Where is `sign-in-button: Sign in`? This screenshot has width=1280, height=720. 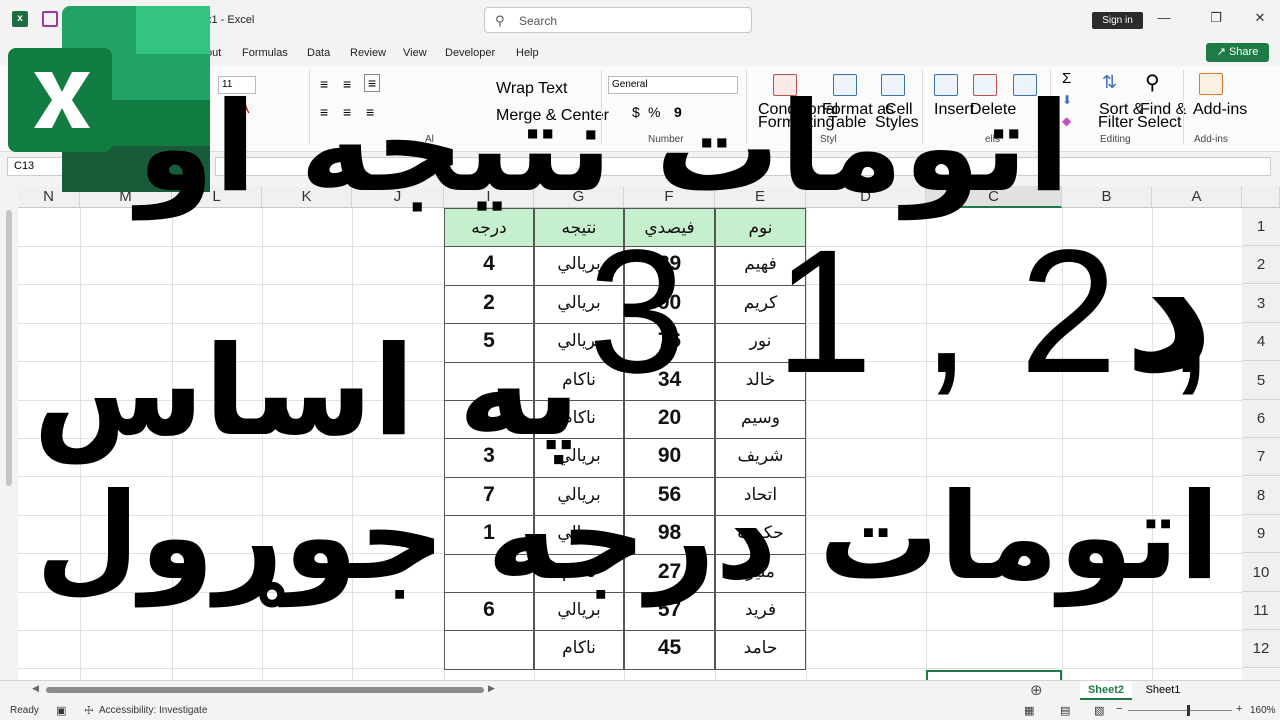 sign-in-button: Sign in is located at coordinates (1117, 20).